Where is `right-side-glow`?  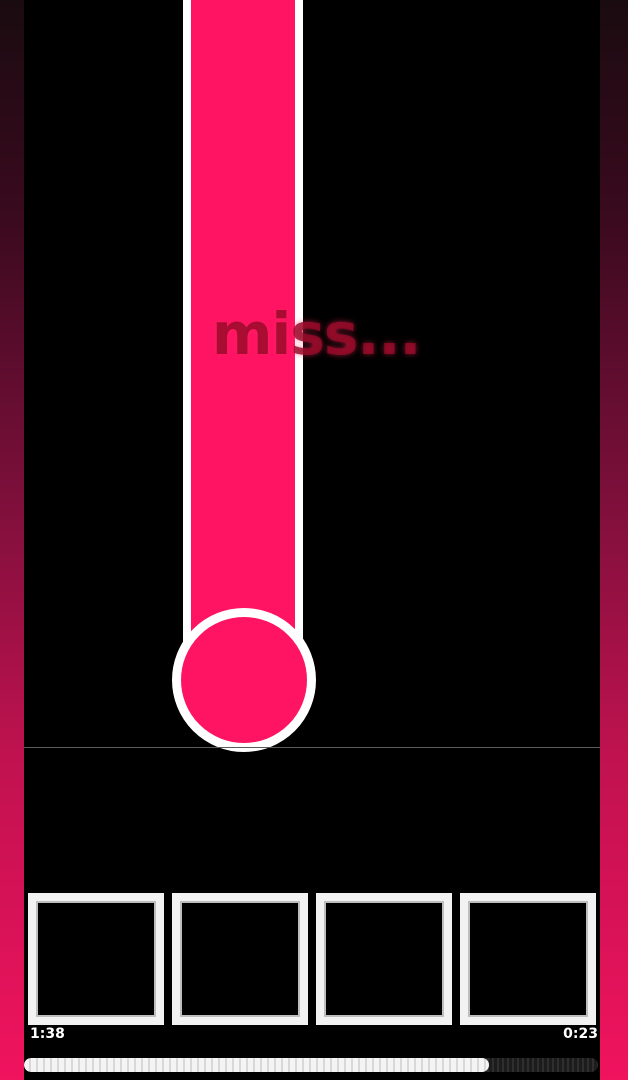 right-side-glow is located at coordinates (614, 540).